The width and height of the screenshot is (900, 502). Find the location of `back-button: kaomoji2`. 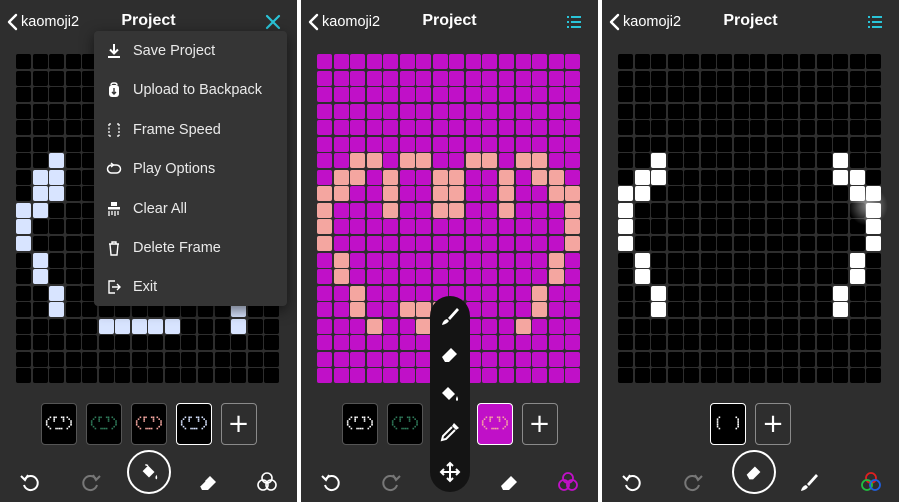

back-button: kaomoji2 is located at coordinates (343, 22).